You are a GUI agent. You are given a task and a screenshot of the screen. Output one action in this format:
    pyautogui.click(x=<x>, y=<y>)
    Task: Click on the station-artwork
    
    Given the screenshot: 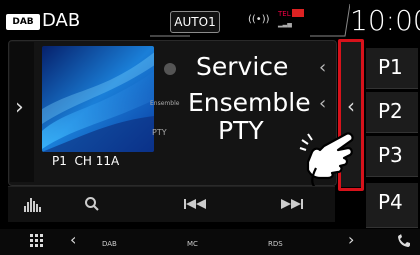 What is the action you would take?
    pyautogui.click(x=98, y=99)
    